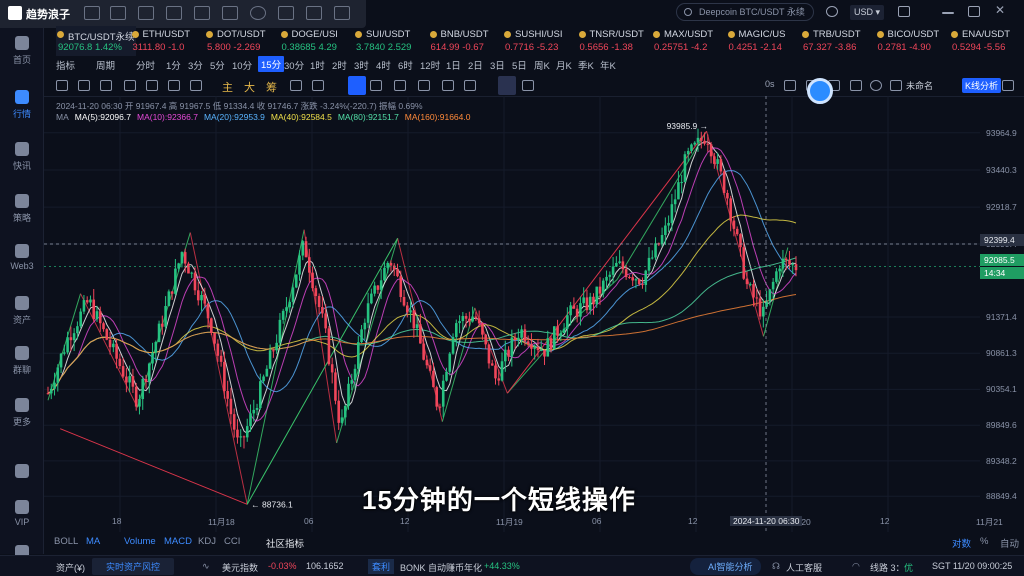 This screenshot has height=576, width=1024. What do you see at coordinates (856, 85) in the screenshot?
I see `bars-icon` at bounding box center [856, 85].